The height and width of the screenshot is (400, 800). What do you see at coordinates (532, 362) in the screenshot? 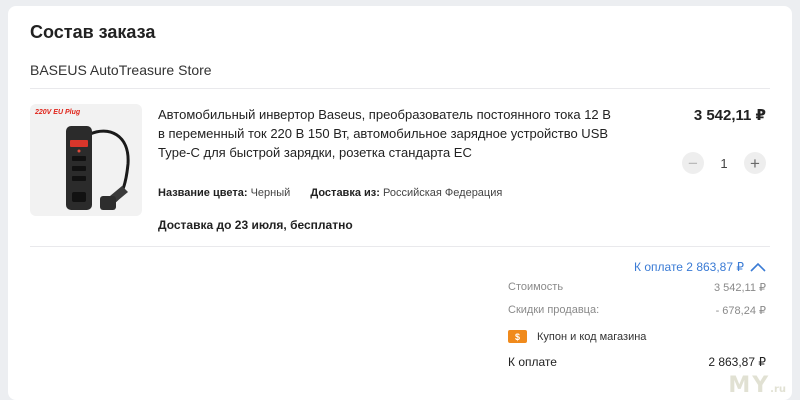
I see `total-label: К оплате` at bounding box center [532, 362].